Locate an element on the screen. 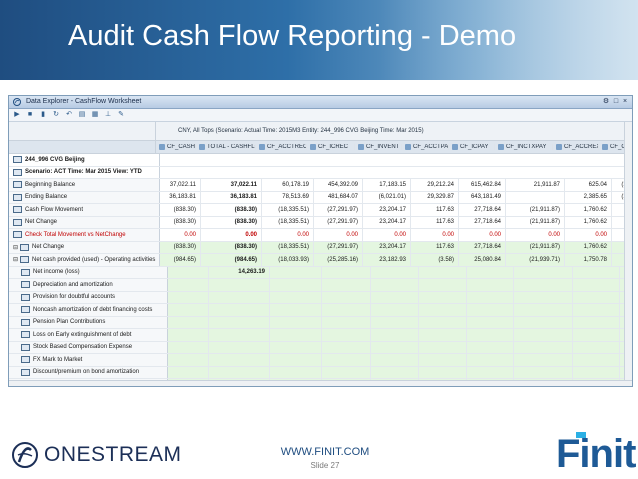 This screenshot has width=638, height=479. row-header: Provision for doubtful accounts is located at coordinates (88, 297).